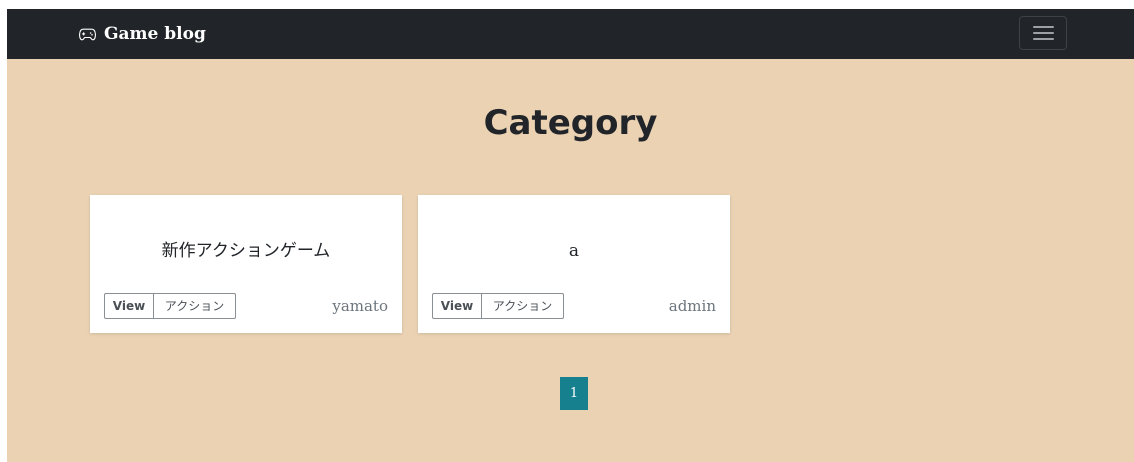 This screenshot has height=462, width=1134. Describe the element at coordinates (246, 264) in the screenshot. I see `post-card: 新作アクションゲーム View アクション yamato` at that location.